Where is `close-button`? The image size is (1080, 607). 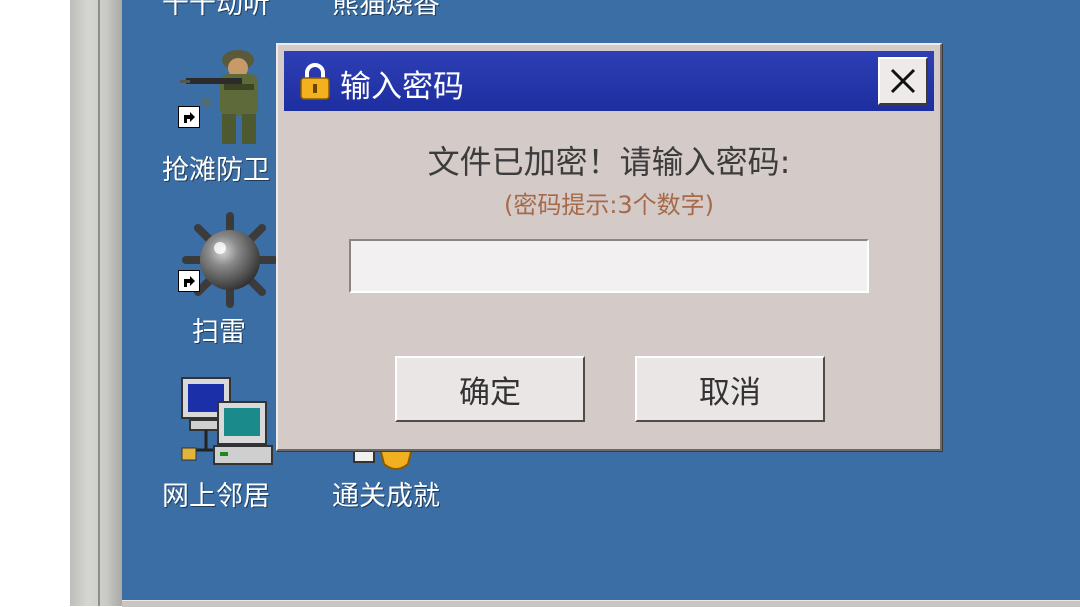
close-button is located at coordinates (903, 81).